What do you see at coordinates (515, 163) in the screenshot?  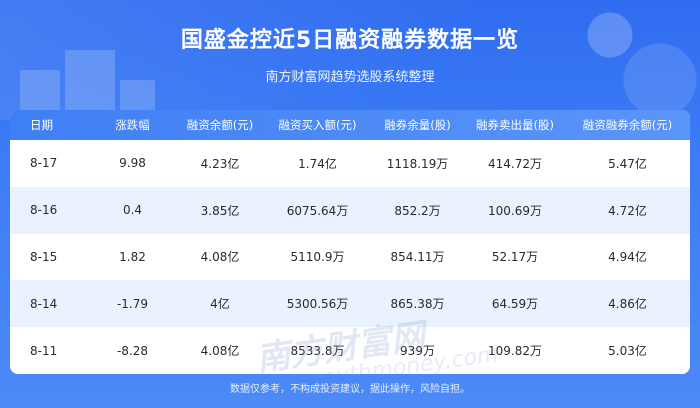 I see `cell-short-sell: 414.72万` at bounding box center [515, 163].